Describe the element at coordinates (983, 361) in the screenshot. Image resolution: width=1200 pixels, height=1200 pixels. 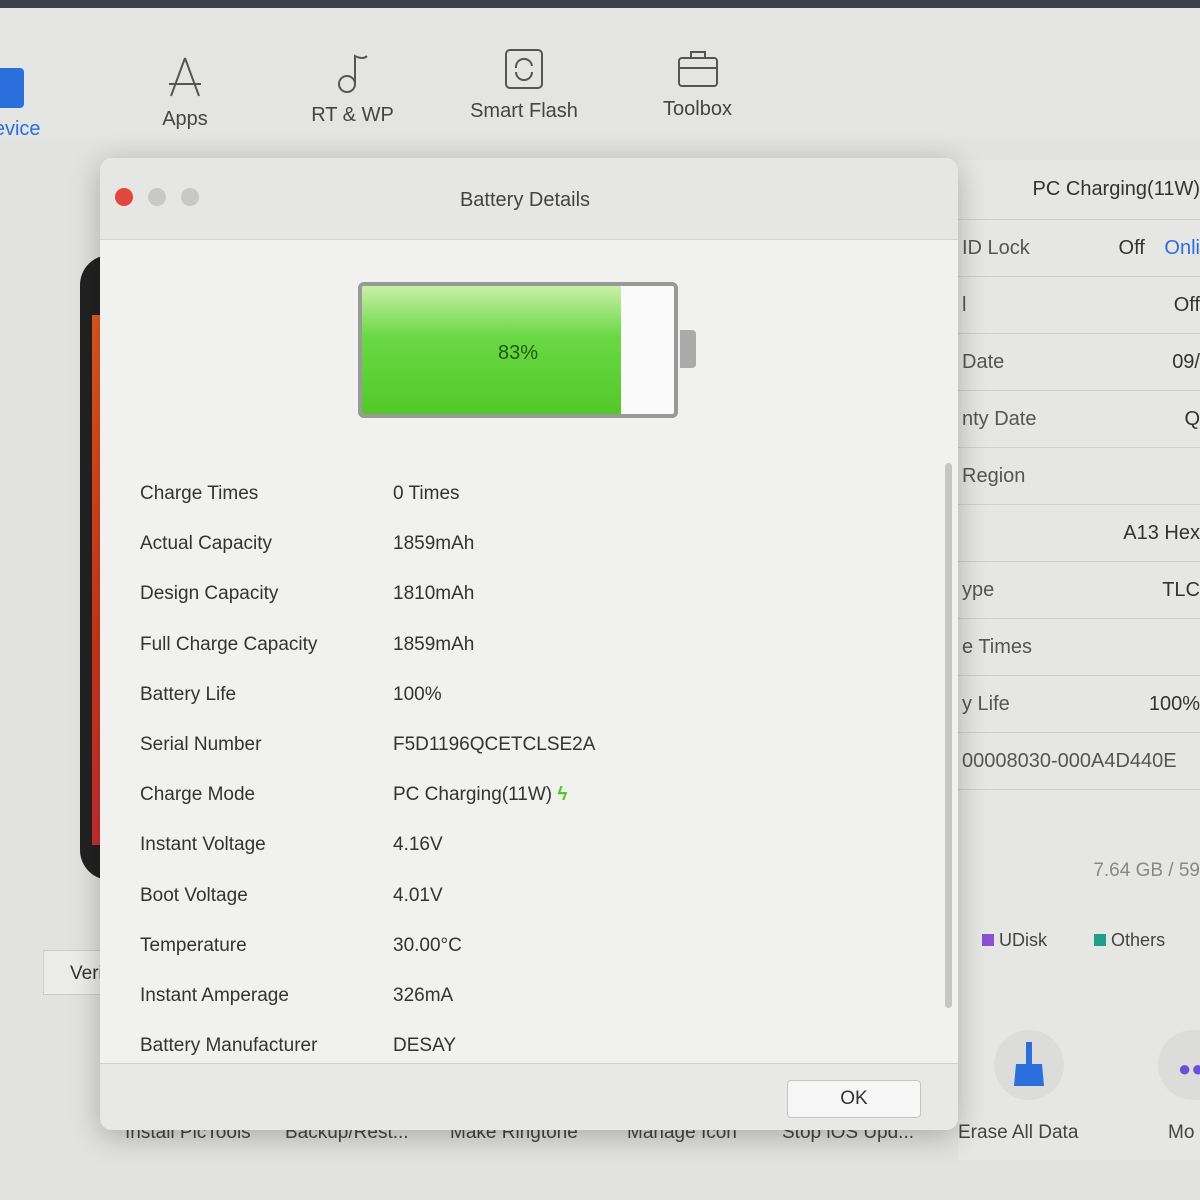
I see `info-label: Date` at that location.